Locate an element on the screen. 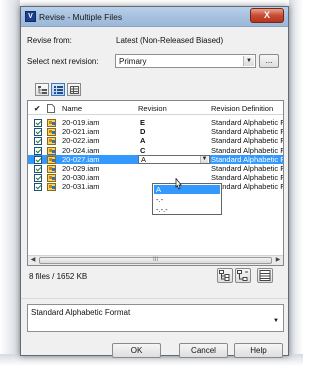  revision-value: E is located at coordinates (142, 122).